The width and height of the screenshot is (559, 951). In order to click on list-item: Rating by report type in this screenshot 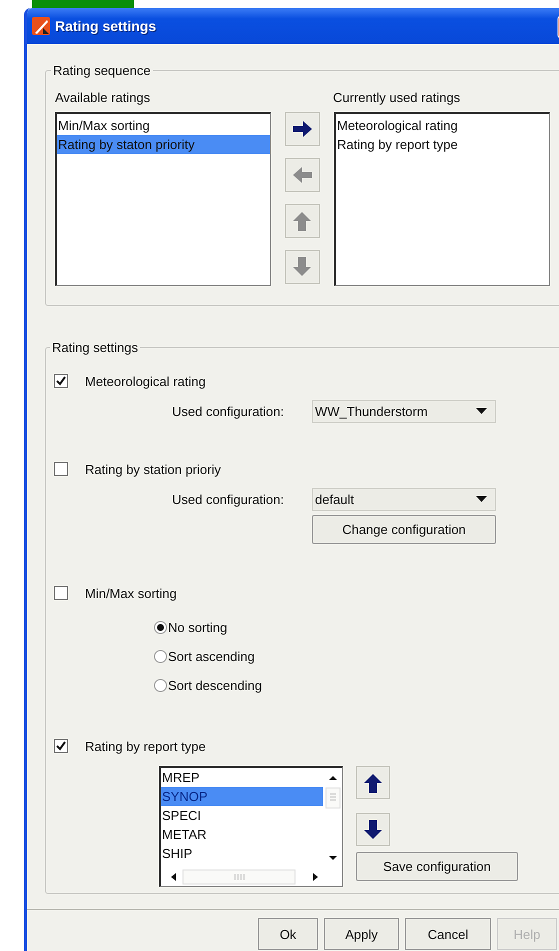, I will do `click(442, 144)`.